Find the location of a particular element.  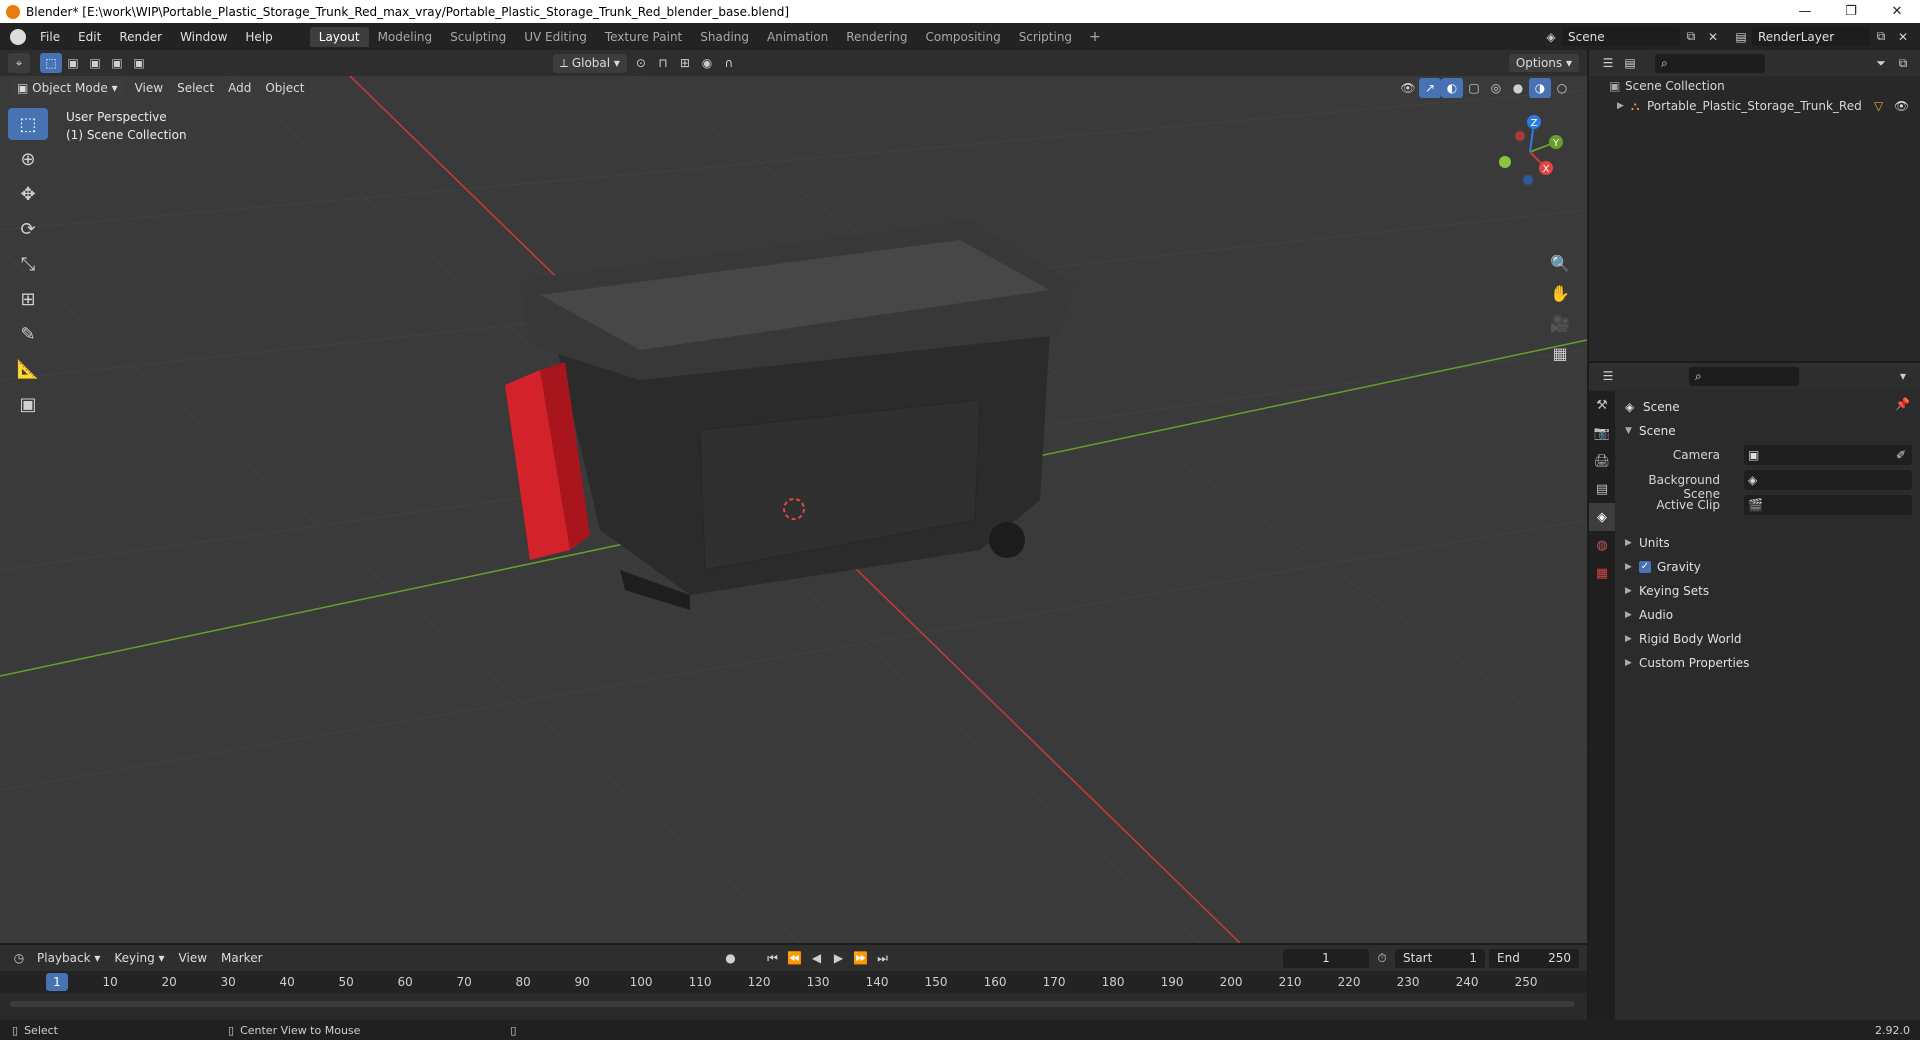

xray-icon: ▢ is located at coordinates (1474, 88).